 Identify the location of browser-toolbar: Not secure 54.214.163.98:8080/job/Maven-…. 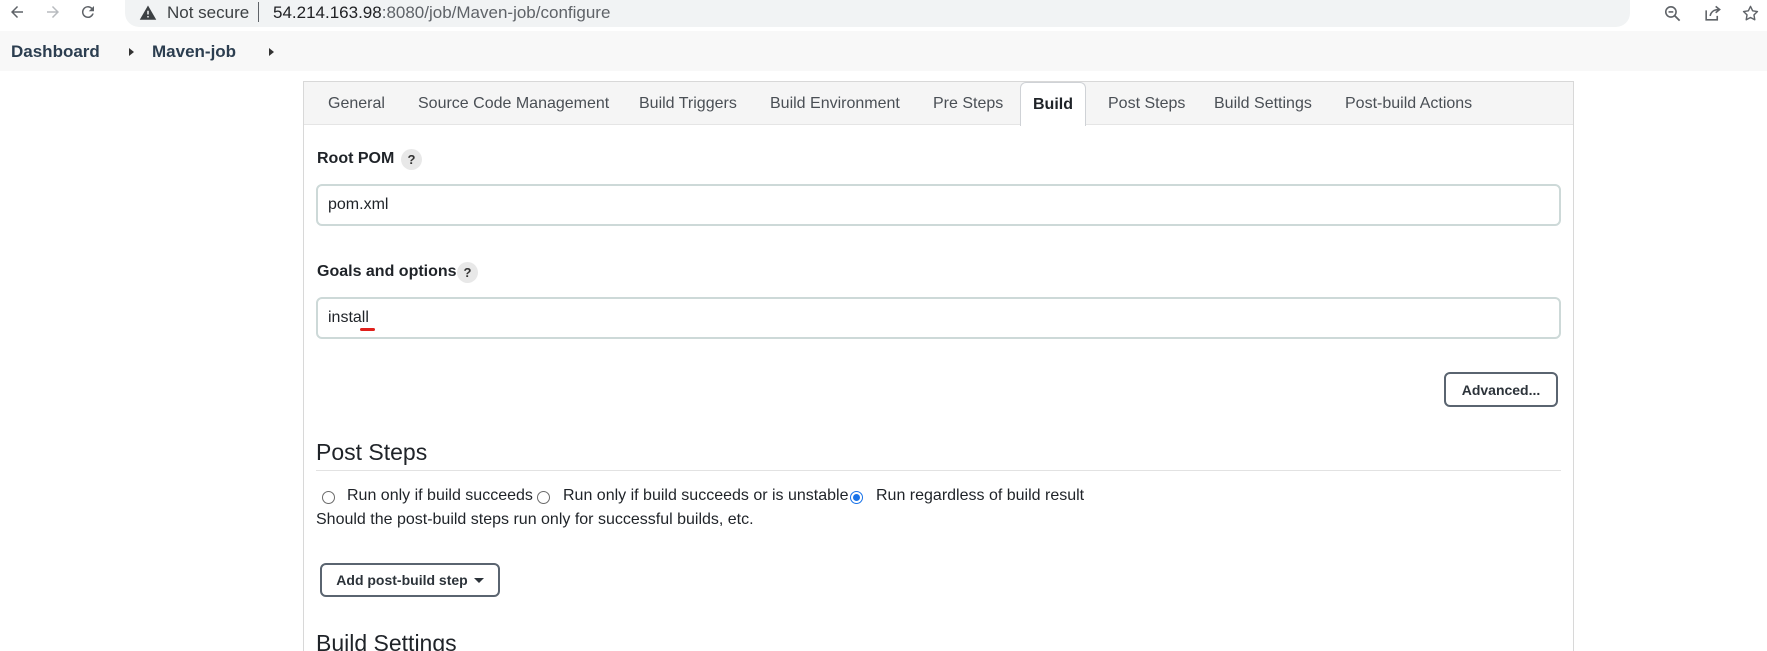
(883, 13).